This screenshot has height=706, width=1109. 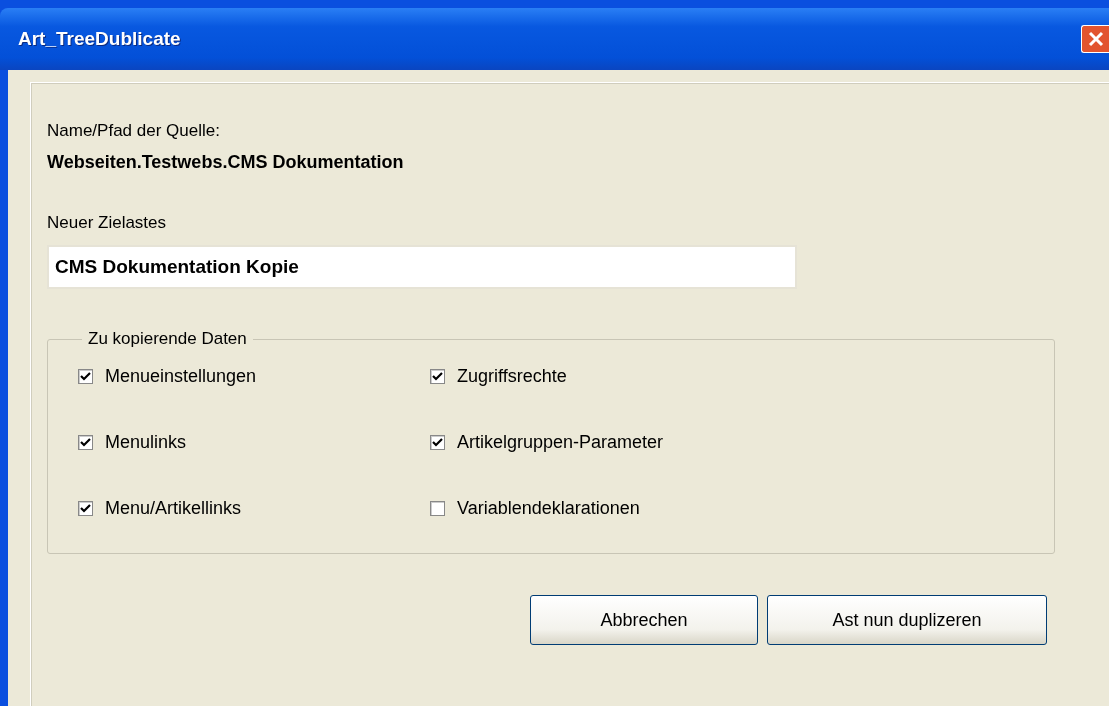 I want to click on target-label: Neuer Zielastes, so click(x=107, y=223).